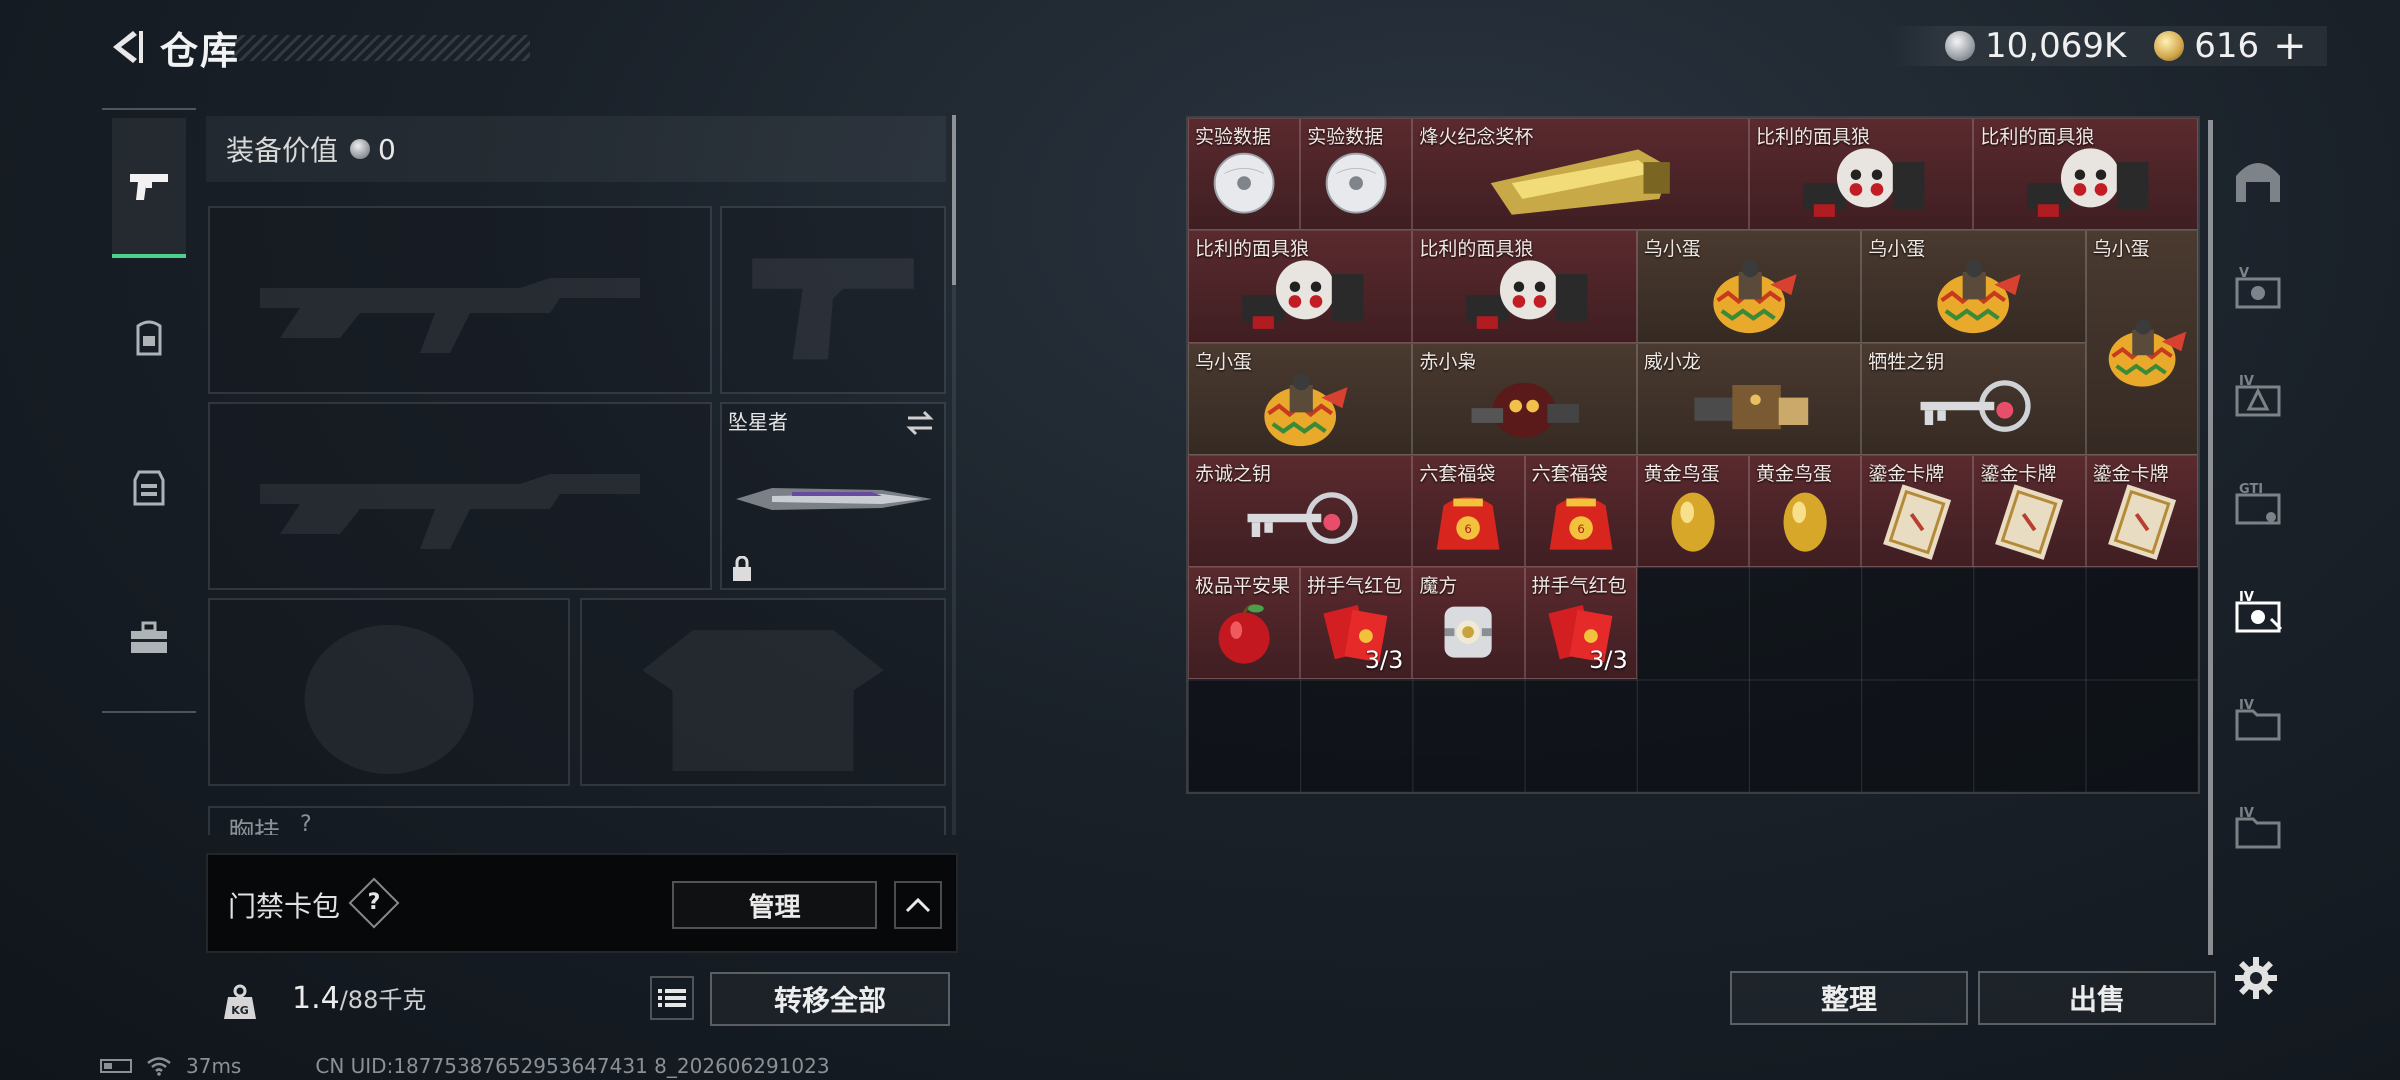  I want to click on storage-item: 极品平安果, so click(1244, 623).